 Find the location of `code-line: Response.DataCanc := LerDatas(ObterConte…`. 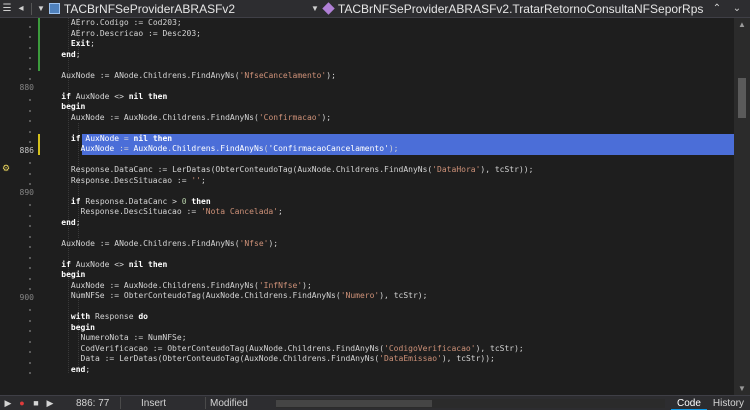

code-line: Response.DataCanc := LerDatas(ObterConte… is located at coordinates (302, 169).